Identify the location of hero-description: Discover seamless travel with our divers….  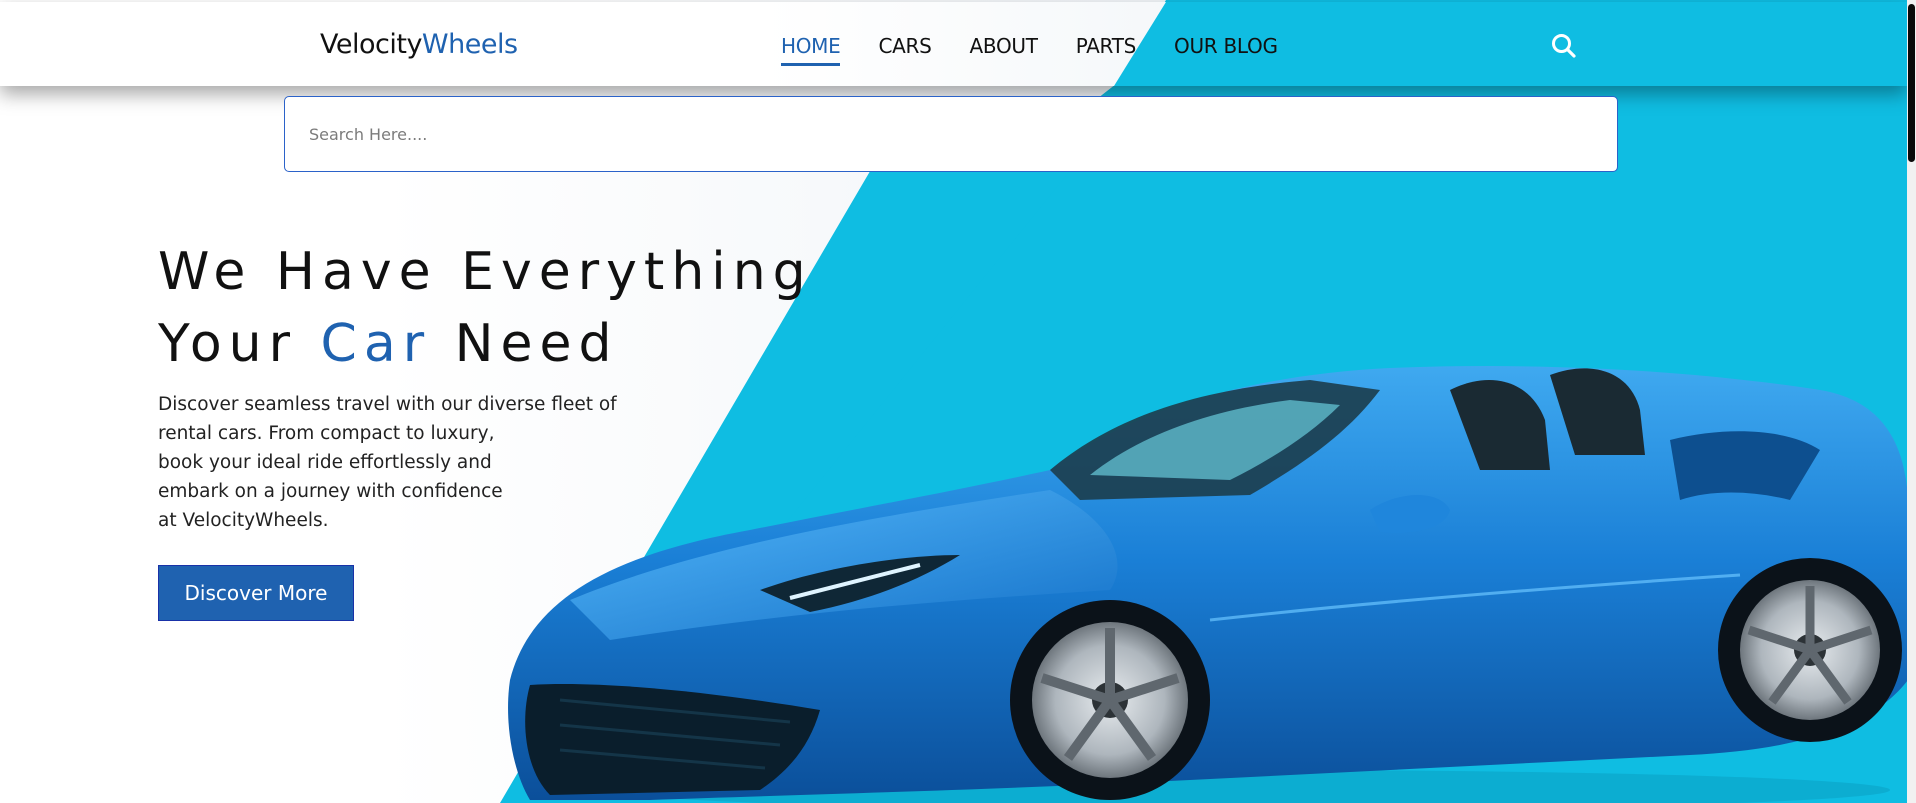
(393, 462).